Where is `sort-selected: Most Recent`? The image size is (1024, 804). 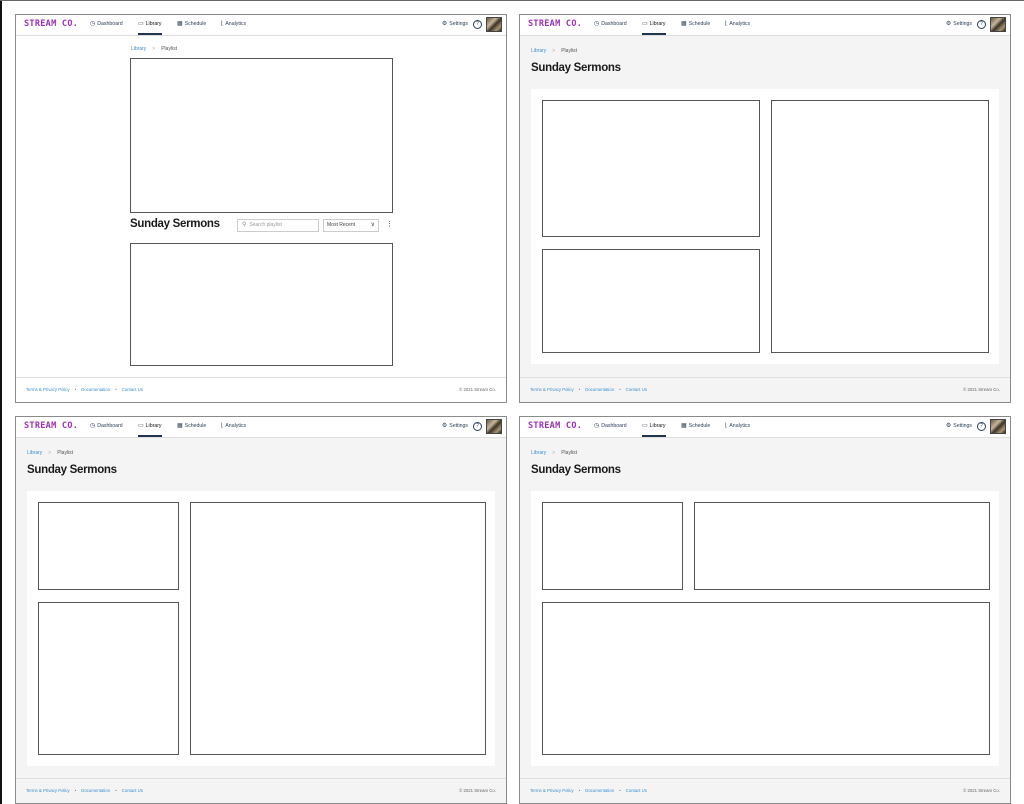
sort-selected: Most Recent is located at coordinates (341, 225).